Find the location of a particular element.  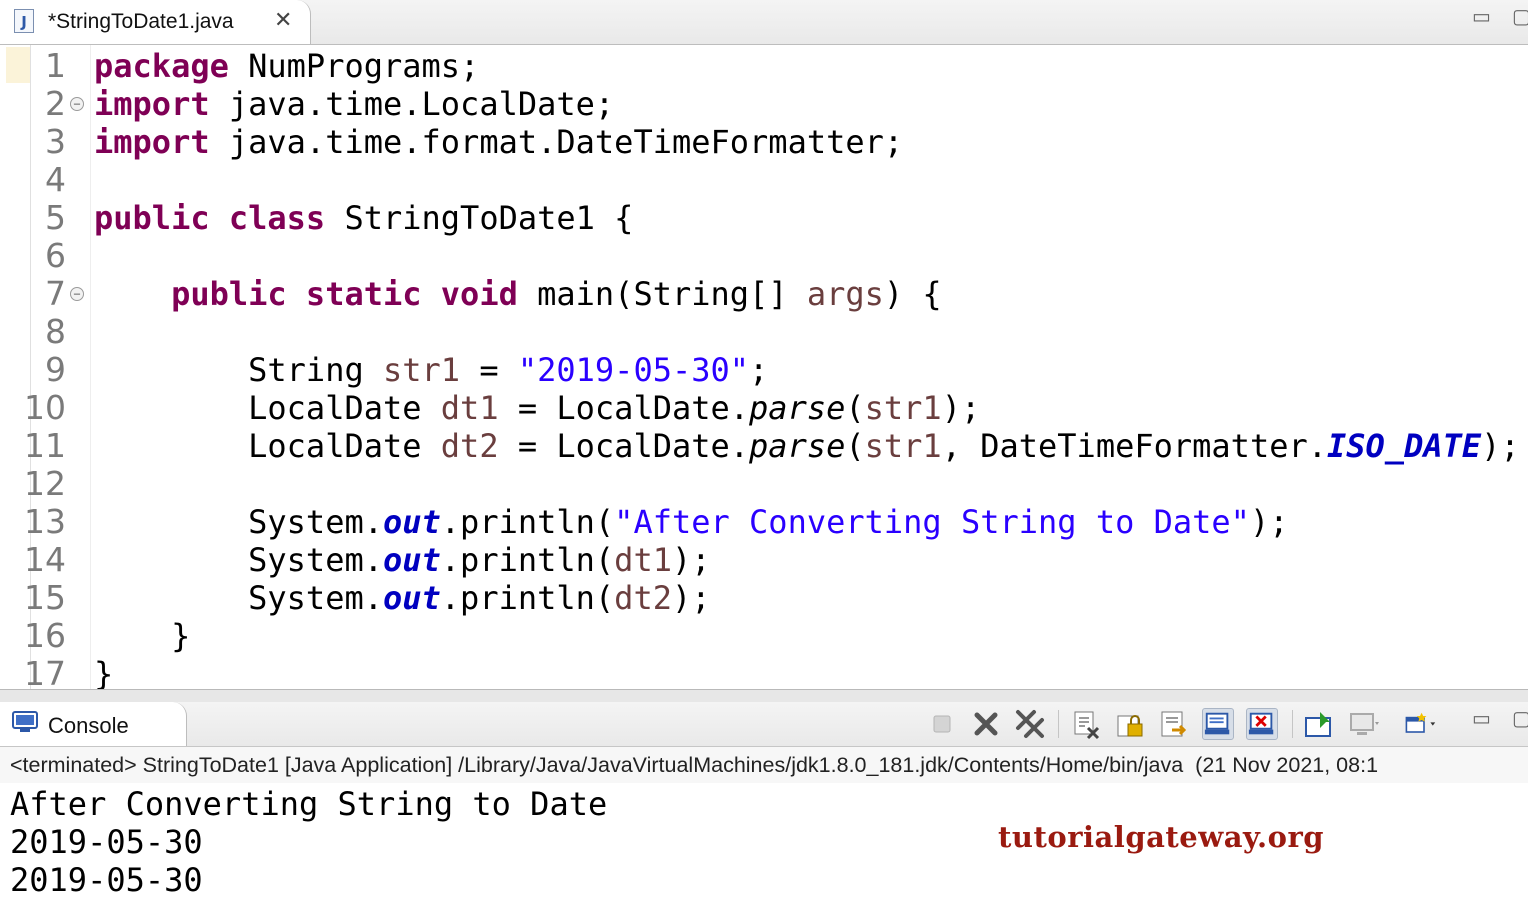

line-number: 12 is located at coordinates (45, 483).